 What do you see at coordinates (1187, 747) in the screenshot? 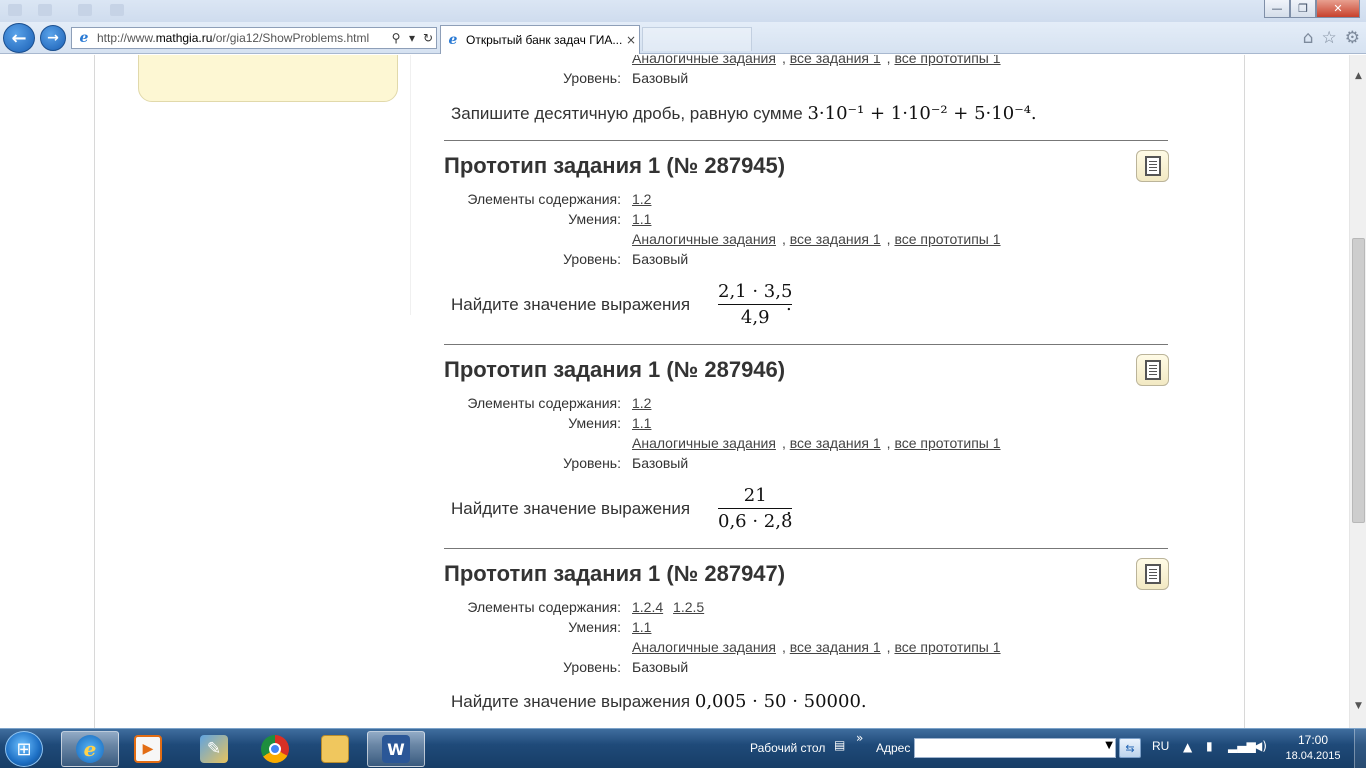
I see `show-hidden-icons: ▲` at bounding box center [1187, 747].